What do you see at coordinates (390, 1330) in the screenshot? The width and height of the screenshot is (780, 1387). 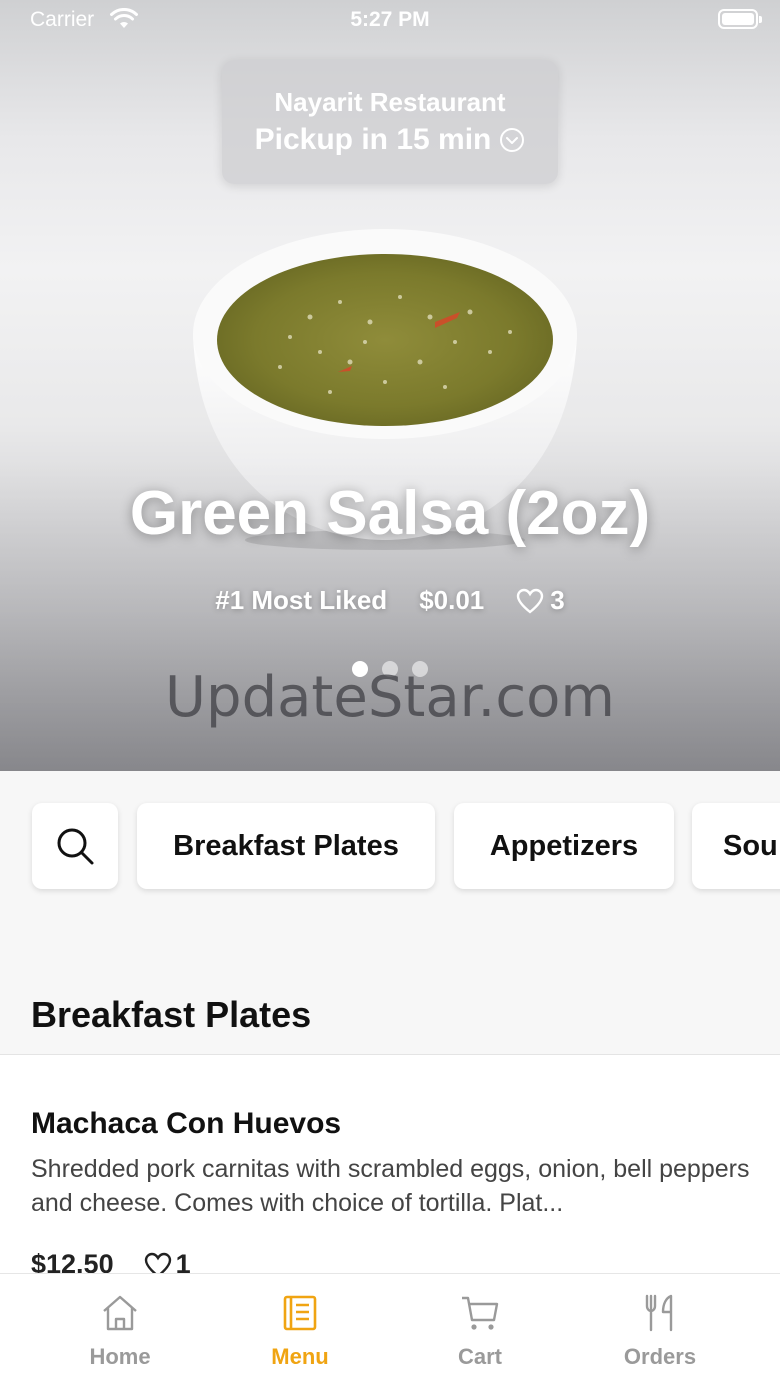 I see `tab-bar: Home Menu Cart Orders` at bounding box center [390, 1330].